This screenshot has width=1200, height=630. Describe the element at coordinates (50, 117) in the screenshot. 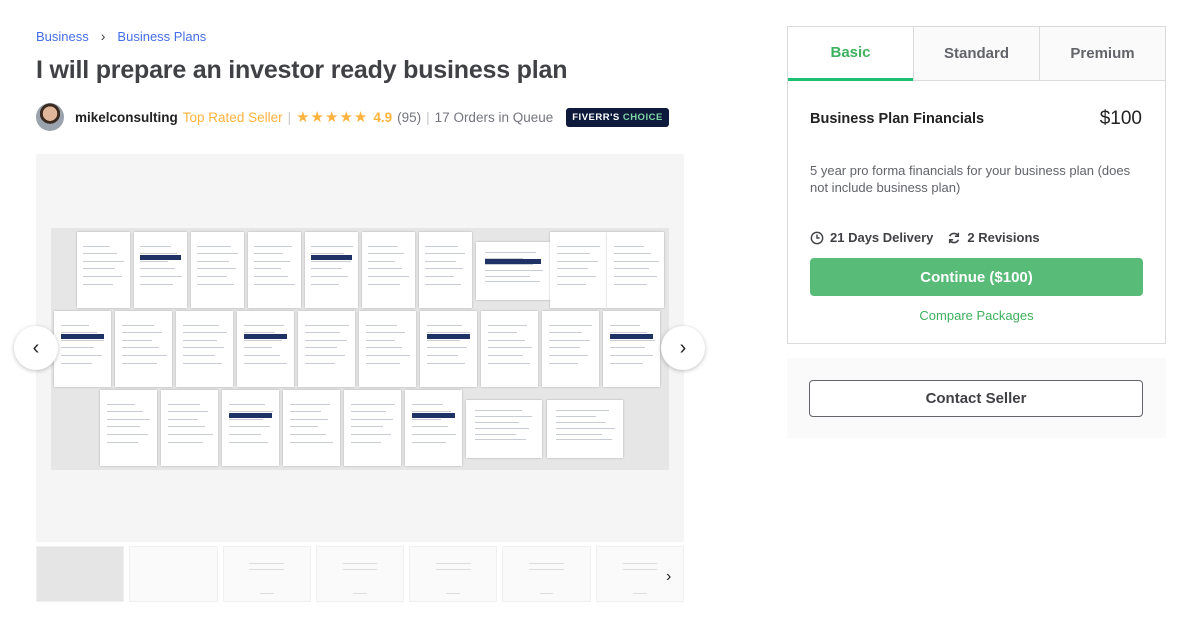

I see `avatar` at that location.